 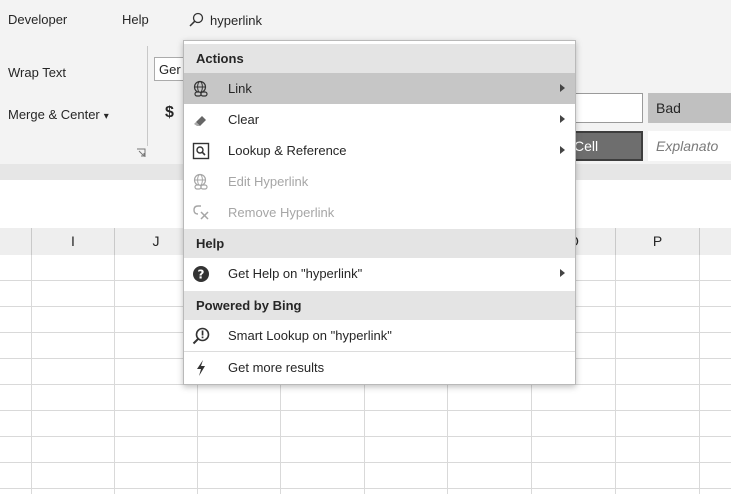 What do you see at coordinates (37, 19) in the screenshot?
I see `tab-developer: Developer` at bounding box center [37, 19].